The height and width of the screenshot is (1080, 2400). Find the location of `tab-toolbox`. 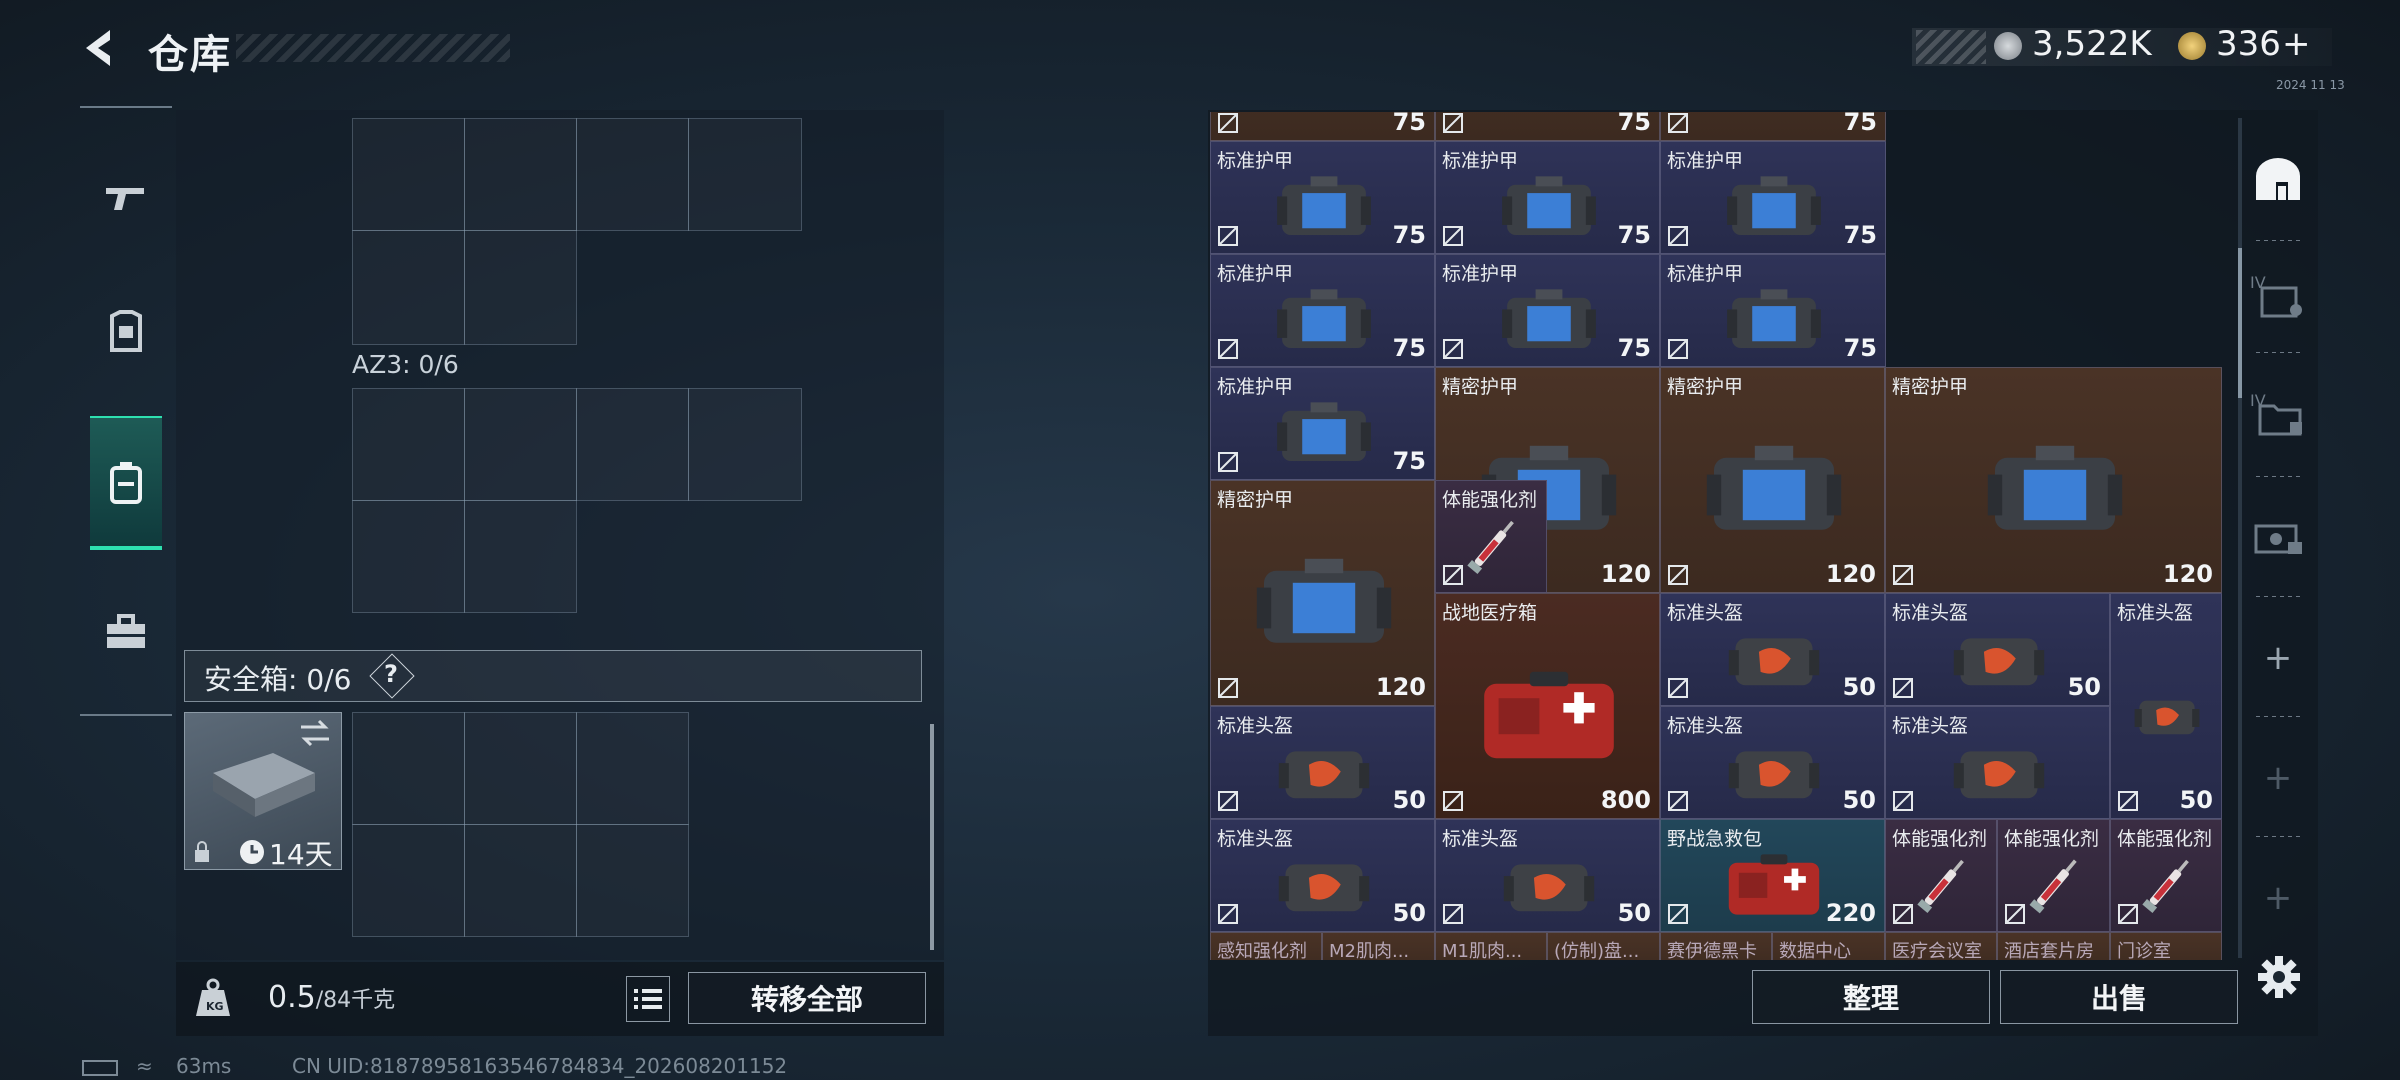

tab-toolbox is located at coordinates (126, 632).